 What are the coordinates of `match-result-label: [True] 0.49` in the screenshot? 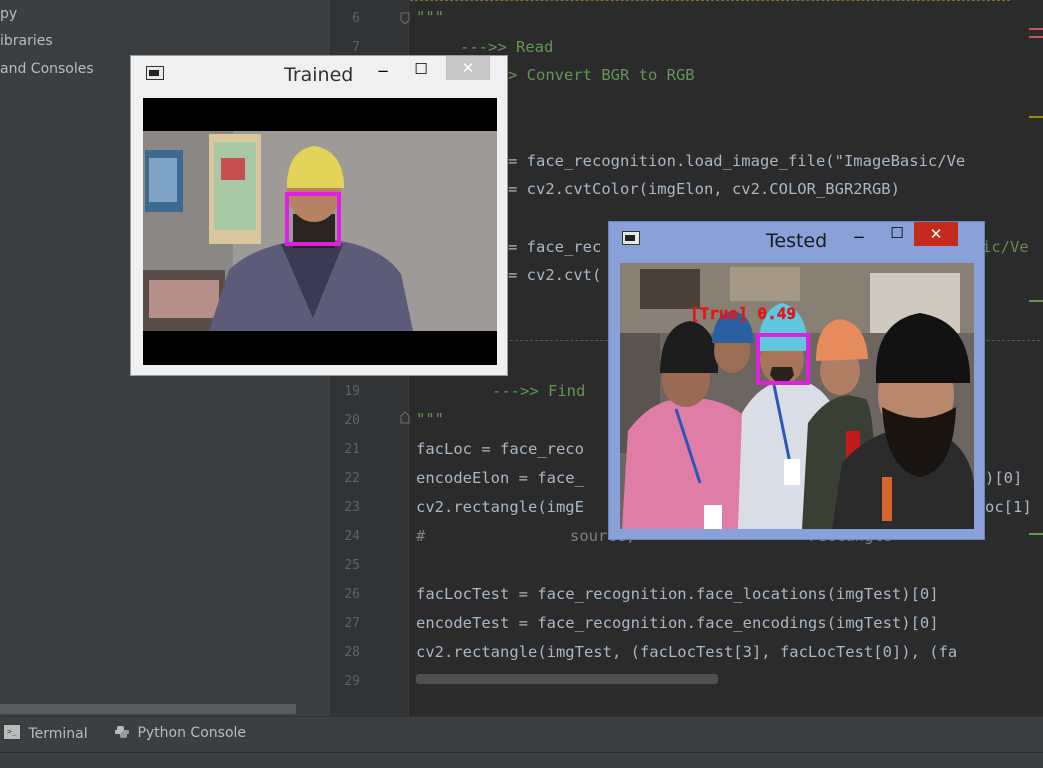 It's located at (743, 313).